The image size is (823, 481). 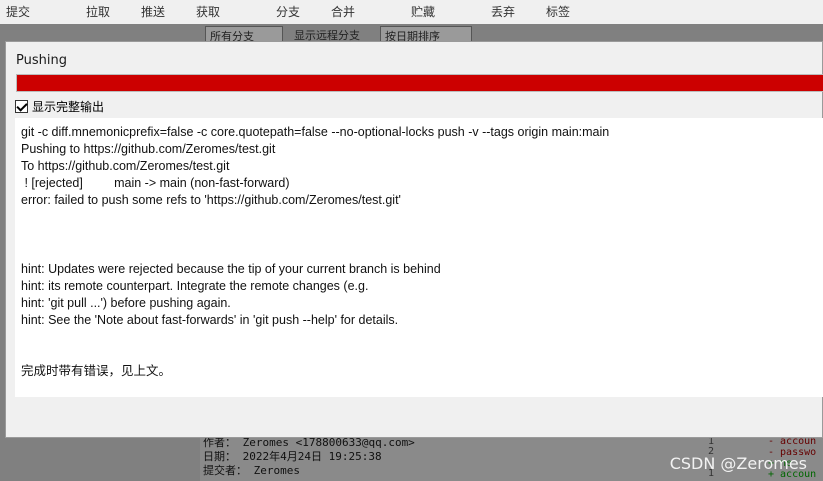 I want to click on progress-fill, so click(x=420, y=83).